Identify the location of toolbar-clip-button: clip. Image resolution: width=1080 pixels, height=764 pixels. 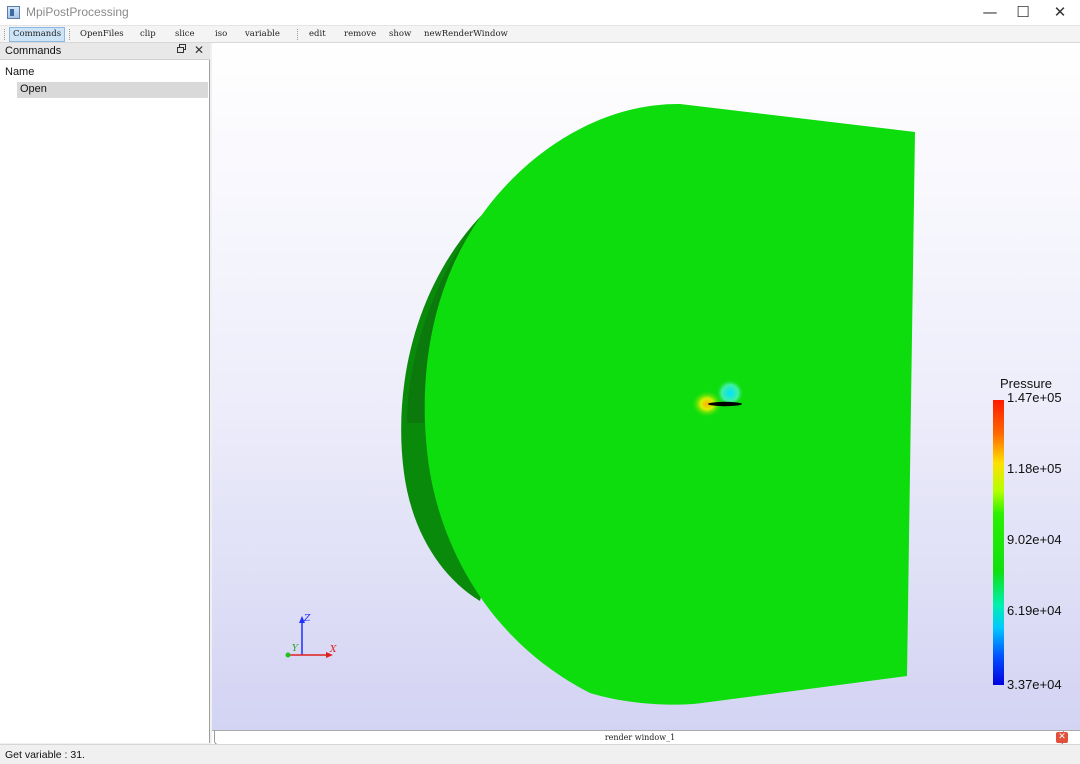
(148, 34).